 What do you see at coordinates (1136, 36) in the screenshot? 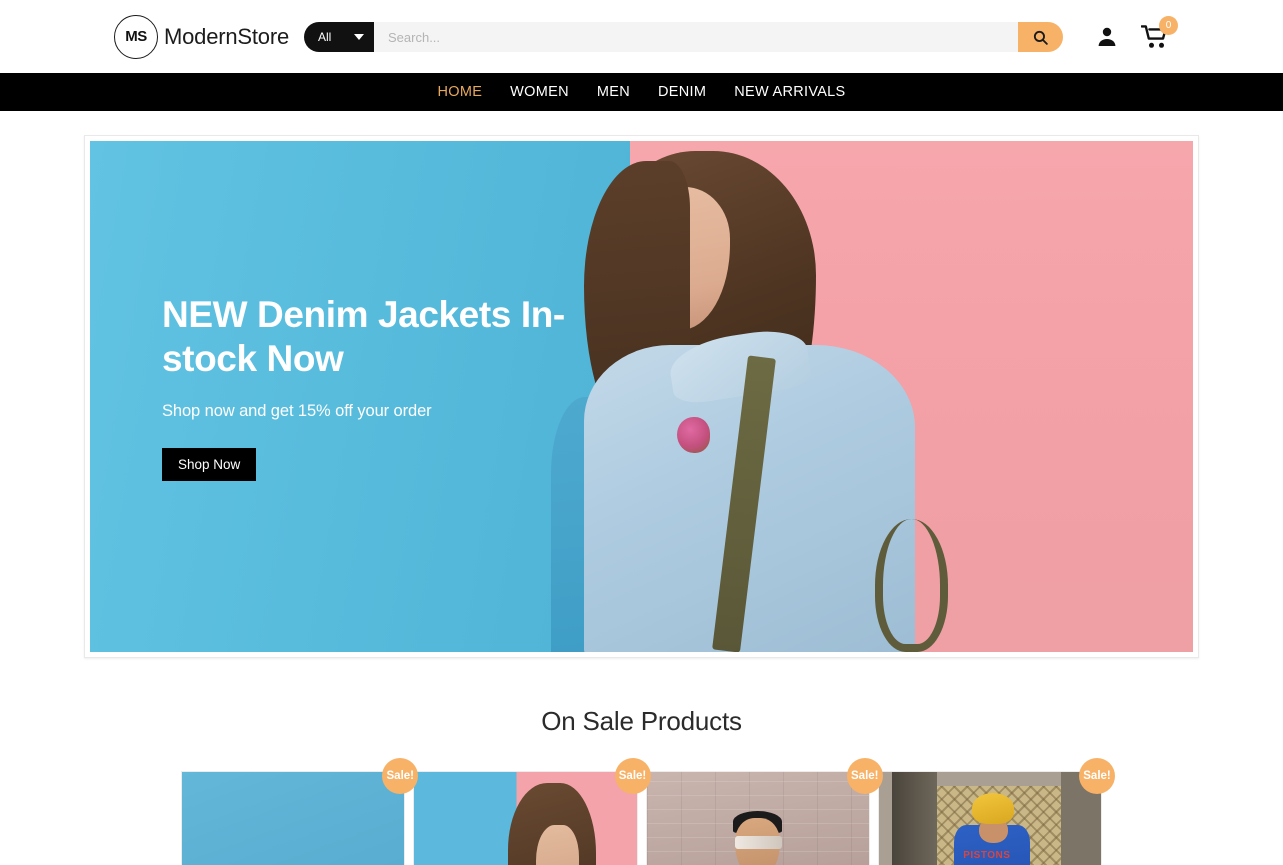
I see `header-actions: 0` at bounding box center [1136, 36].